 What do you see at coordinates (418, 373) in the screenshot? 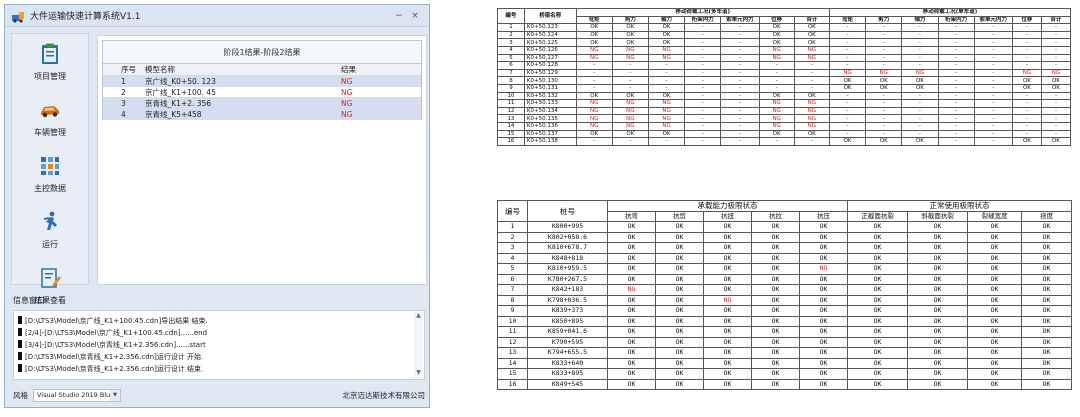
I see `scroll-down-icon: ▼` at bounding box center [418, 373].